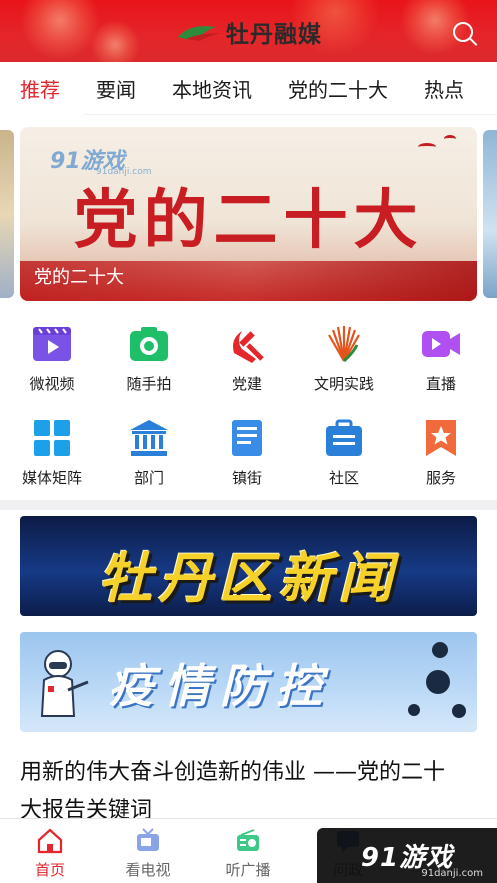 The width and height of the screenshot is (497, 883). I want to click on grid-item-micro-video: 微视频, so click(52, 358).